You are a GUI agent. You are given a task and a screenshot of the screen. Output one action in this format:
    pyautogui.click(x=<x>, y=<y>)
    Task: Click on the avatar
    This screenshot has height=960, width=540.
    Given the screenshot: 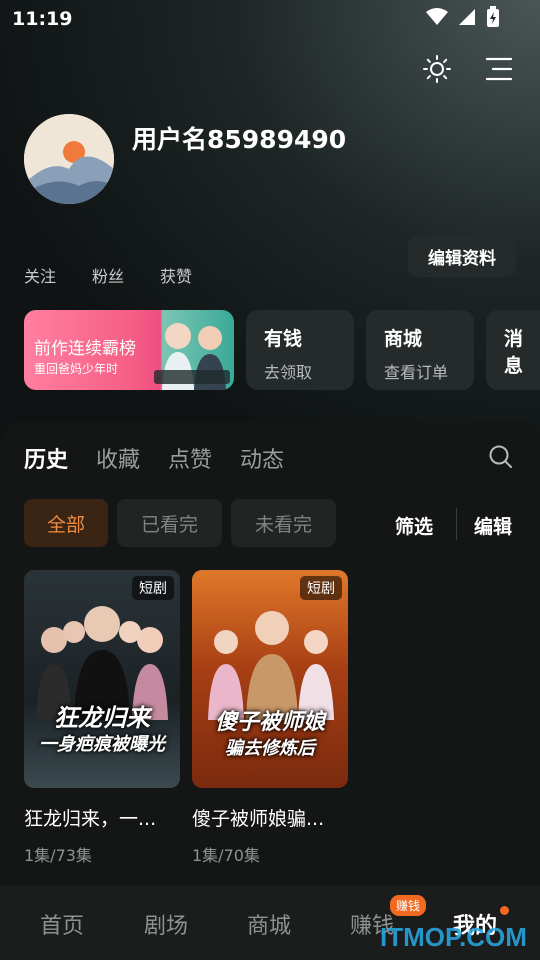 What is the action you would take?
    pyautogui.click(x=69, y=159)
    